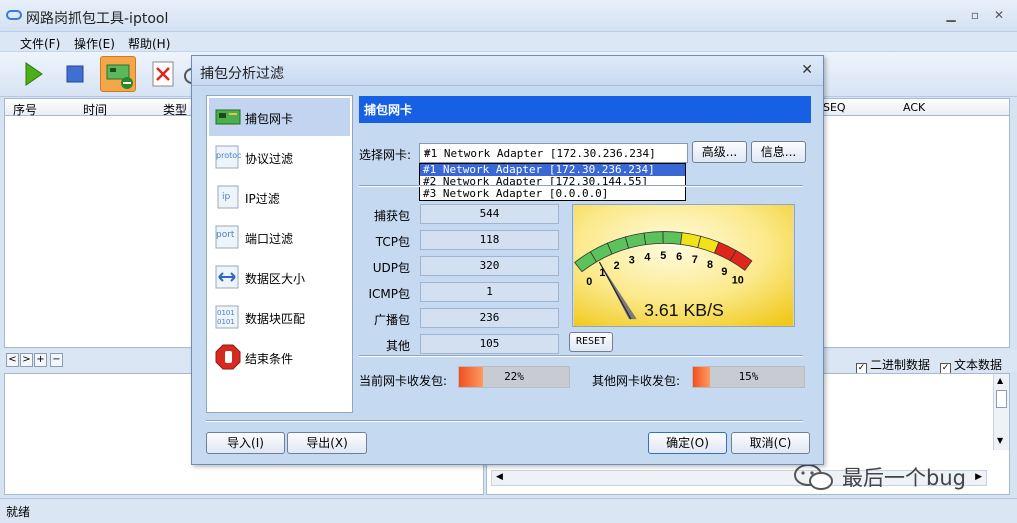 The width and height of the screenshot is (1017, 523). What do you see at coordinates (602, 273) in the screenshot?
I see `gauge-tick-label: 1` at bounding box center [602, 273].